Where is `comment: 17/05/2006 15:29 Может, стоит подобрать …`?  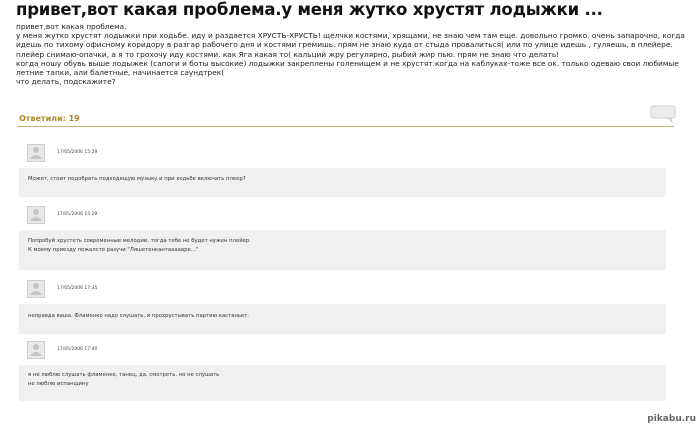 comment: 17/05/2006 15:29 Может, стоит подобрать … is located at coordinates (342, 169).